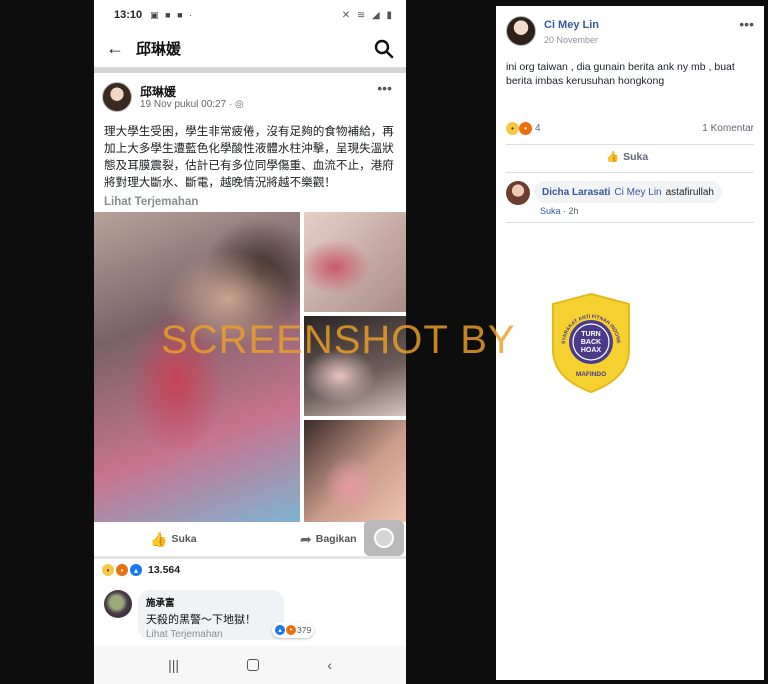 Image resolution: width=768 pixels, height=684 pixels. Describe the element at coordinates (306, 538) in the screenshot. I see `share-icon: ➦` at that location.